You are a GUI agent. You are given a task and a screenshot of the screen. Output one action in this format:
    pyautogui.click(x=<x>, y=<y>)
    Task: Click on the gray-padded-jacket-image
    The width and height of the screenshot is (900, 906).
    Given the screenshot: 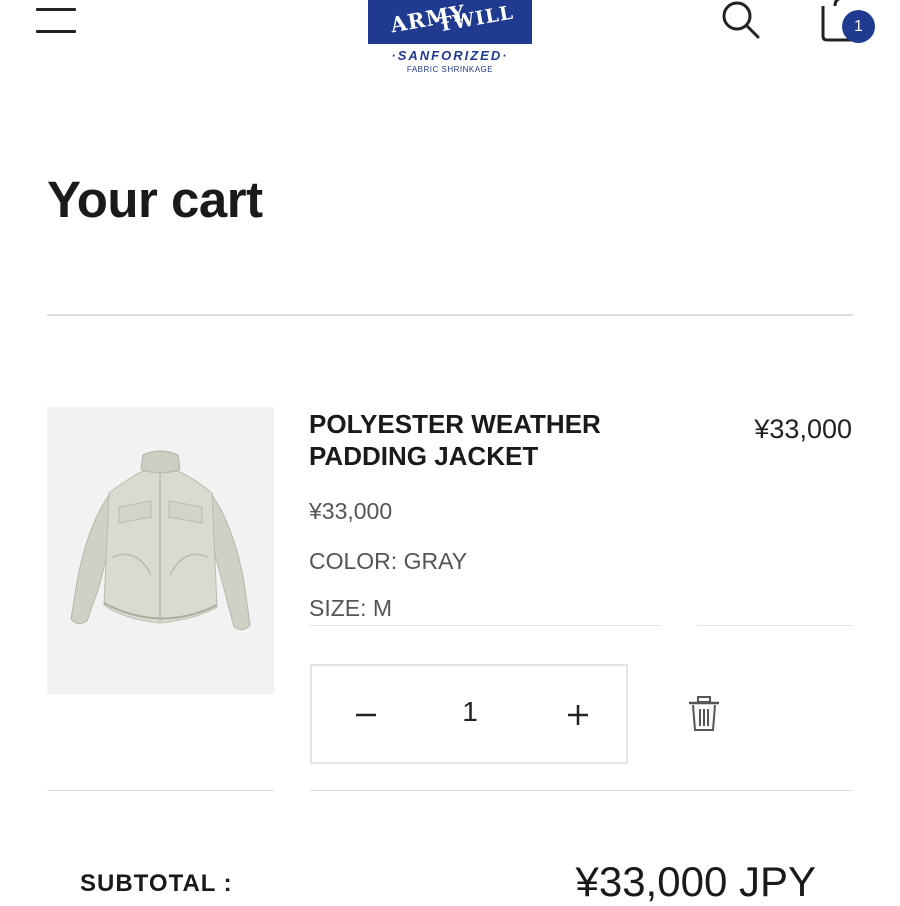 What is the action you would take?
    pyautogui.click(x=160, y=540)
    